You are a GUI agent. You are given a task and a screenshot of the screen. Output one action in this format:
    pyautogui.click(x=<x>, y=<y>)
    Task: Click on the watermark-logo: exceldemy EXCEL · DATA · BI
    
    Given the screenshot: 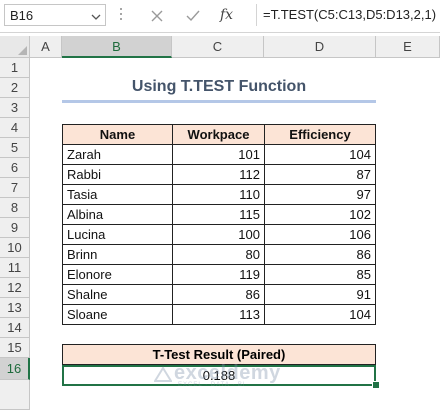 What is the action you would take?
    pyautogui.click(x=227, y=375)
    